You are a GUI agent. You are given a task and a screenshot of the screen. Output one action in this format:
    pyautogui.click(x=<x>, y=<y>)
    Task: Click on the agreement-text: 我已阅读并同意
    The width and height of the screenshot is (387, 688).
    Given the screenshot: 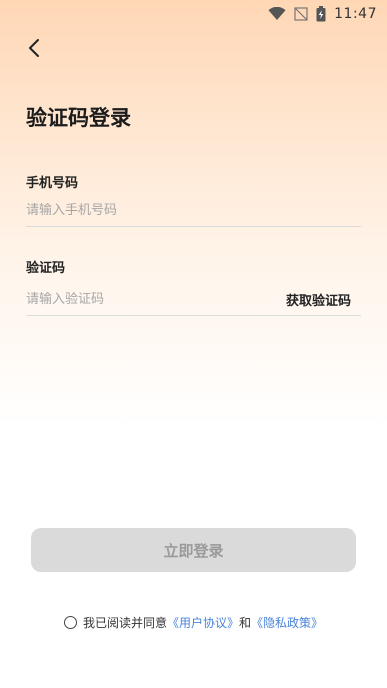 What is the action you would take?
    pyautogui.click(x=124, y=623)
    